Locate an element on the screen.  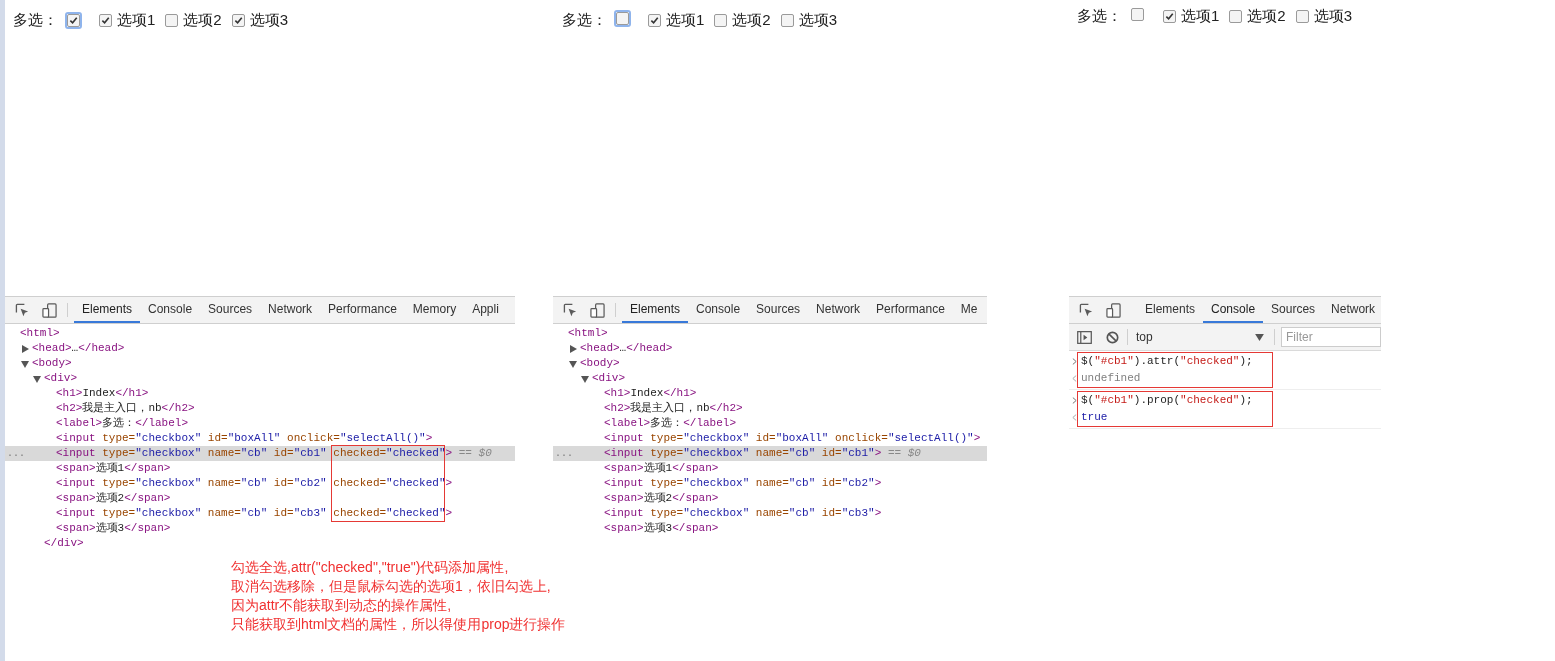
console-command: $("#cb1").attr("checked"); is located at coordinates (1167, 361).